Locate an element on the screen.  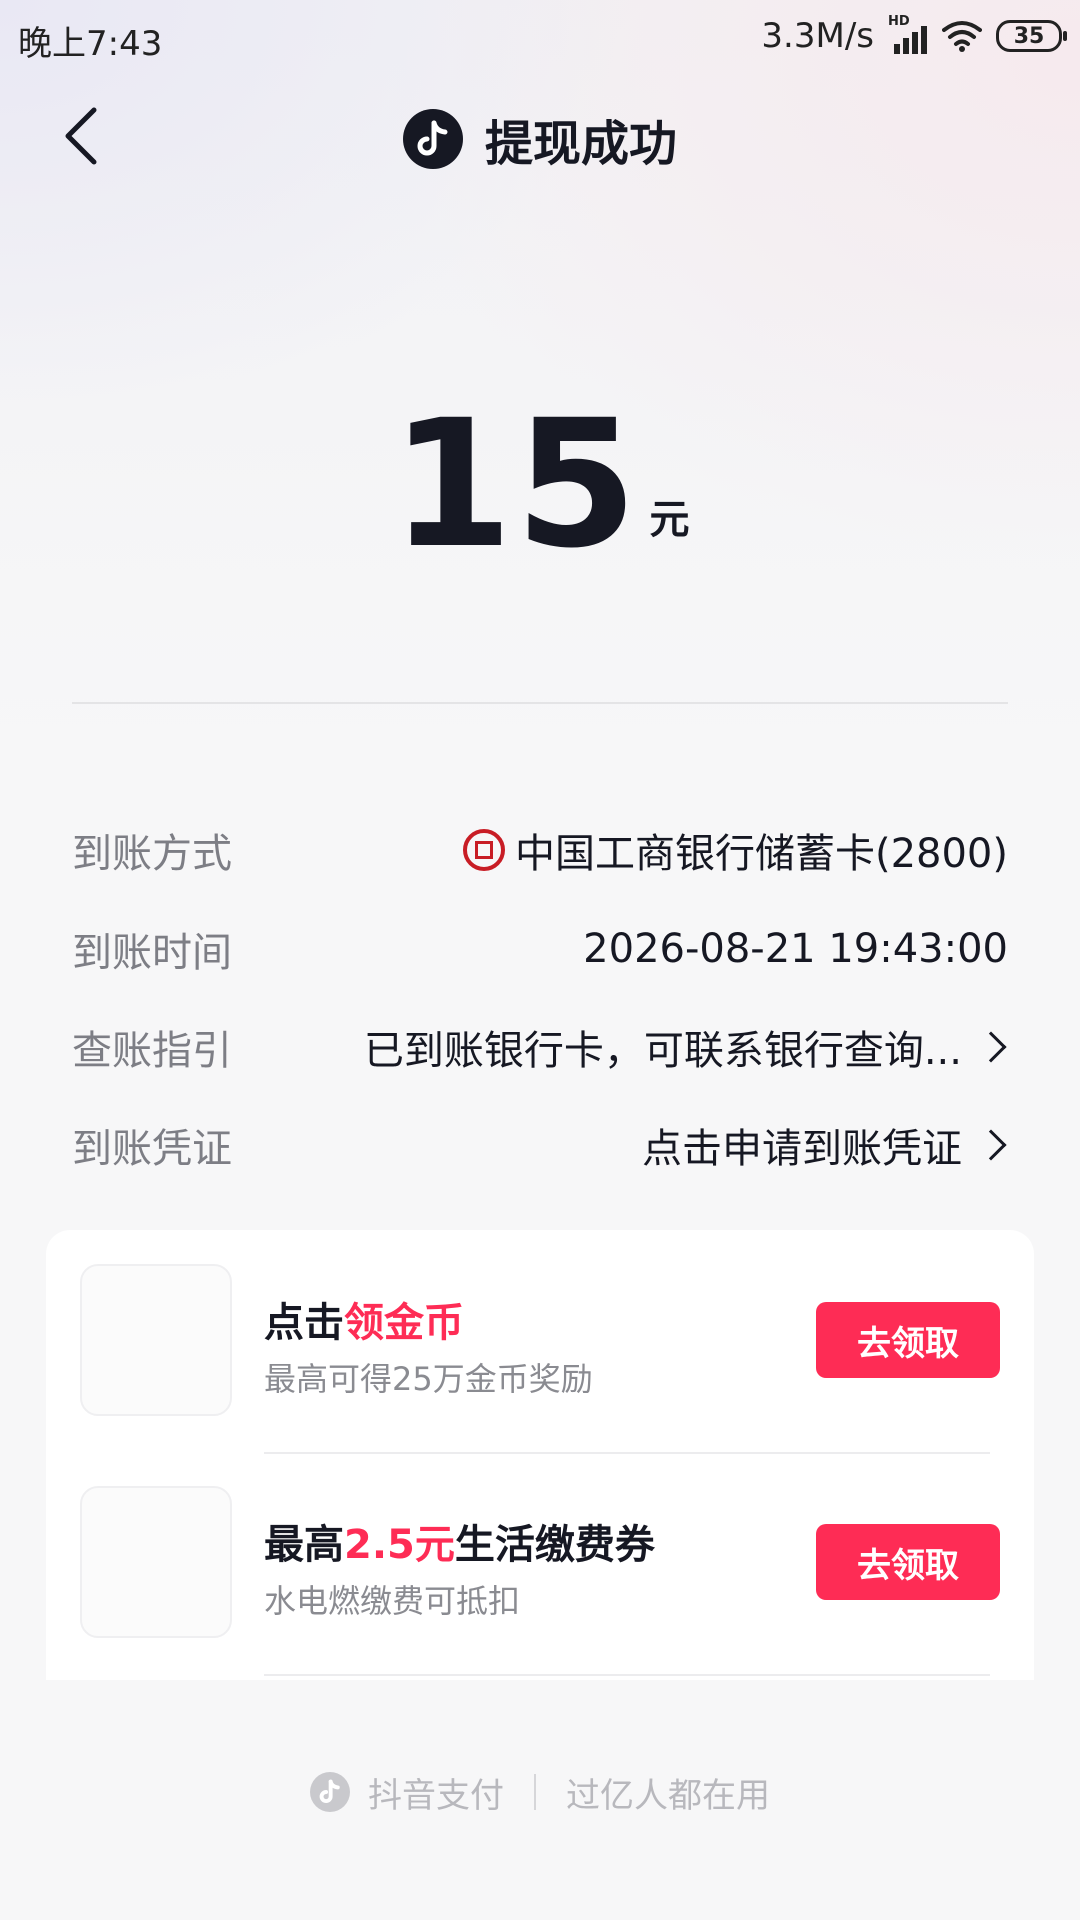
battery-icon: 35 is located at coordinates (1031, 36).